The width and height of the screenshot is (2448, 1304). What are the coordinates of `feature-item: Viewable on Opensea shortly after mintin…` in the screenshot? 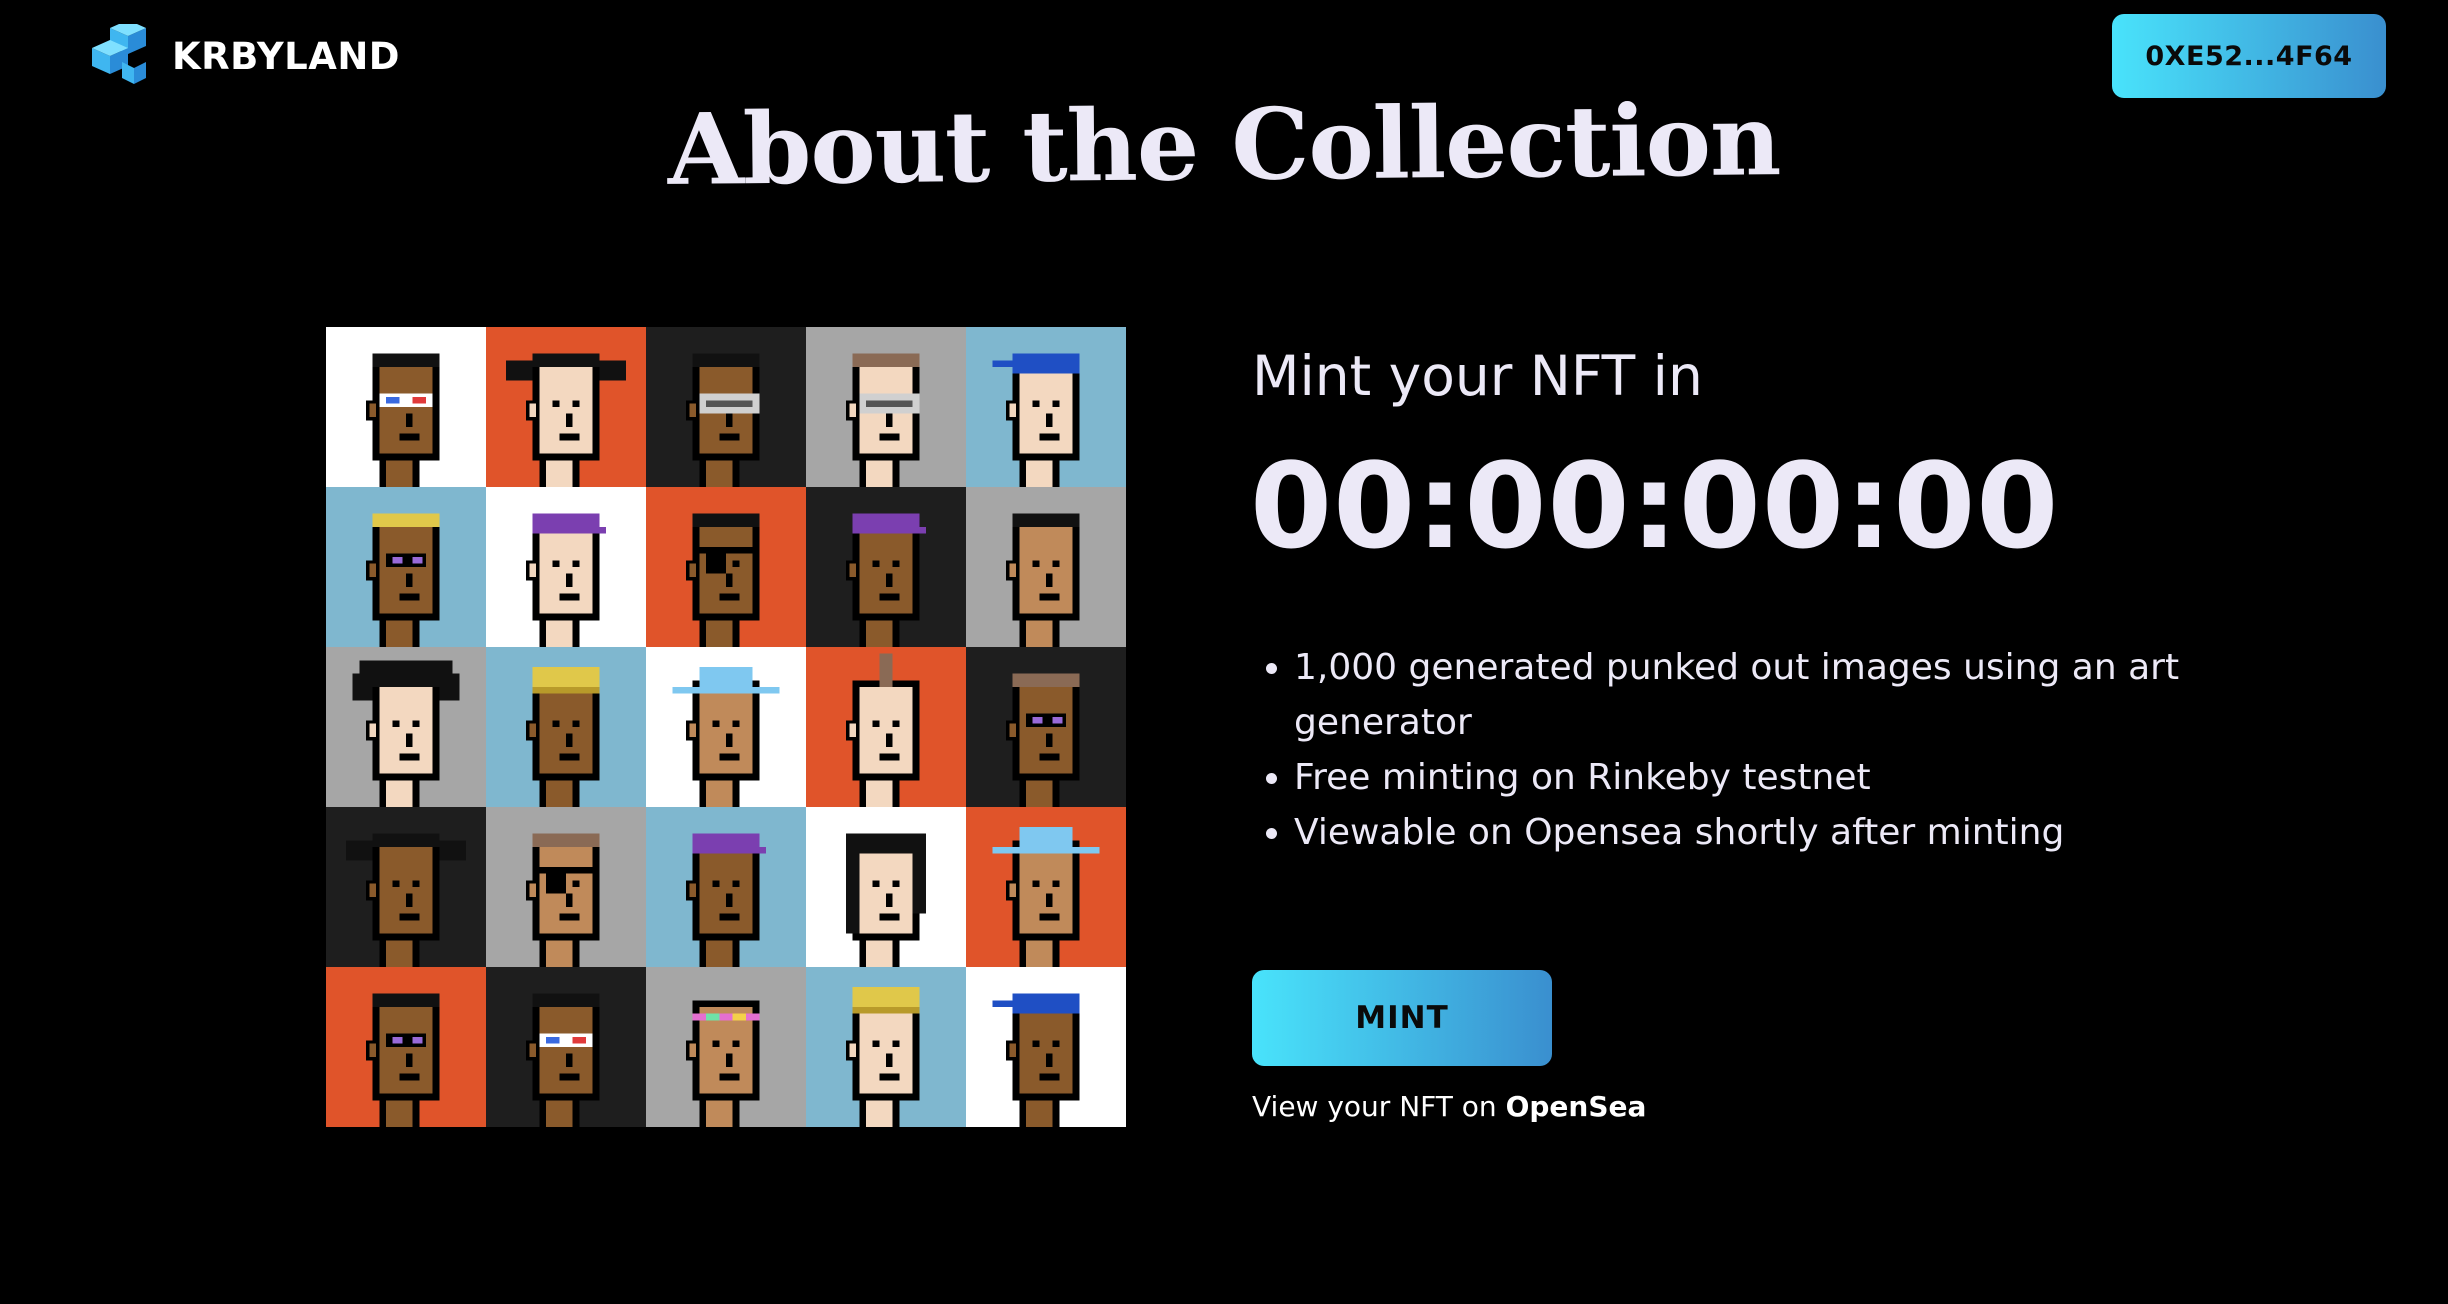 It's located at (1754, 832).